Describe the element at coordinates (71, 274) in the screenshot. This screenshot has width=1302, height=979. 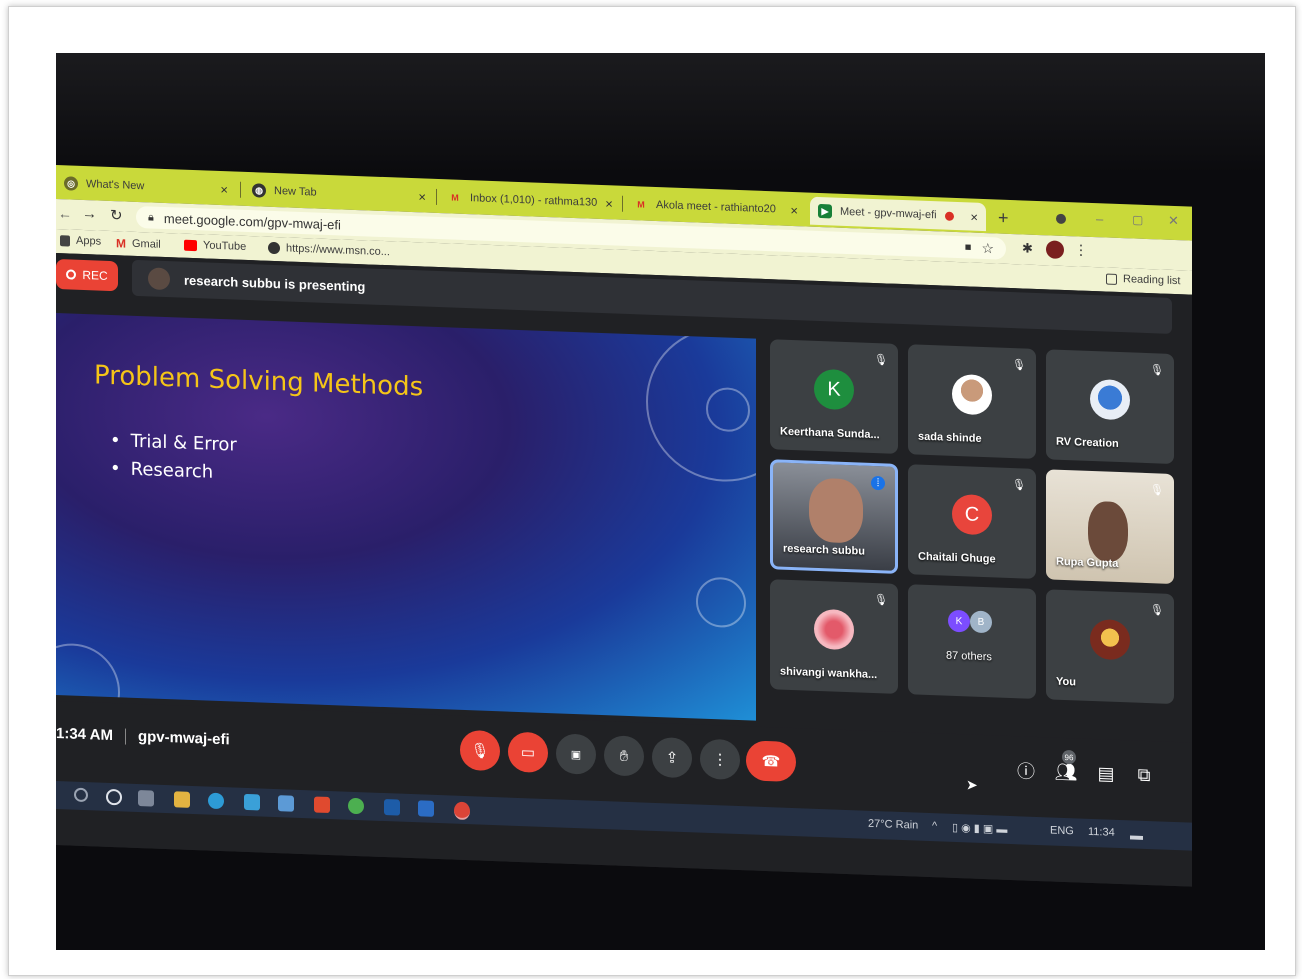
I see `record-icon` at that location.